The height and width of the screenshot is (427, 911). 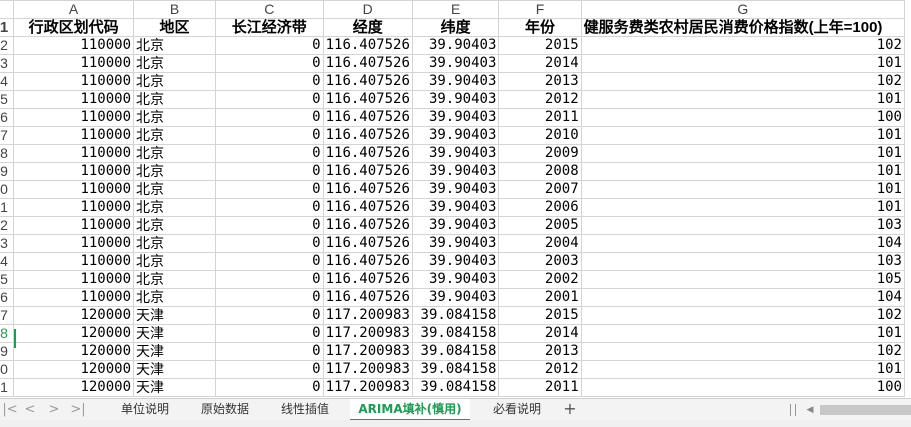 What do you see at coordinates (10, 410) in the screenshot?
I see `first-sheet-icon: |<` at bounding box center [10, 410].